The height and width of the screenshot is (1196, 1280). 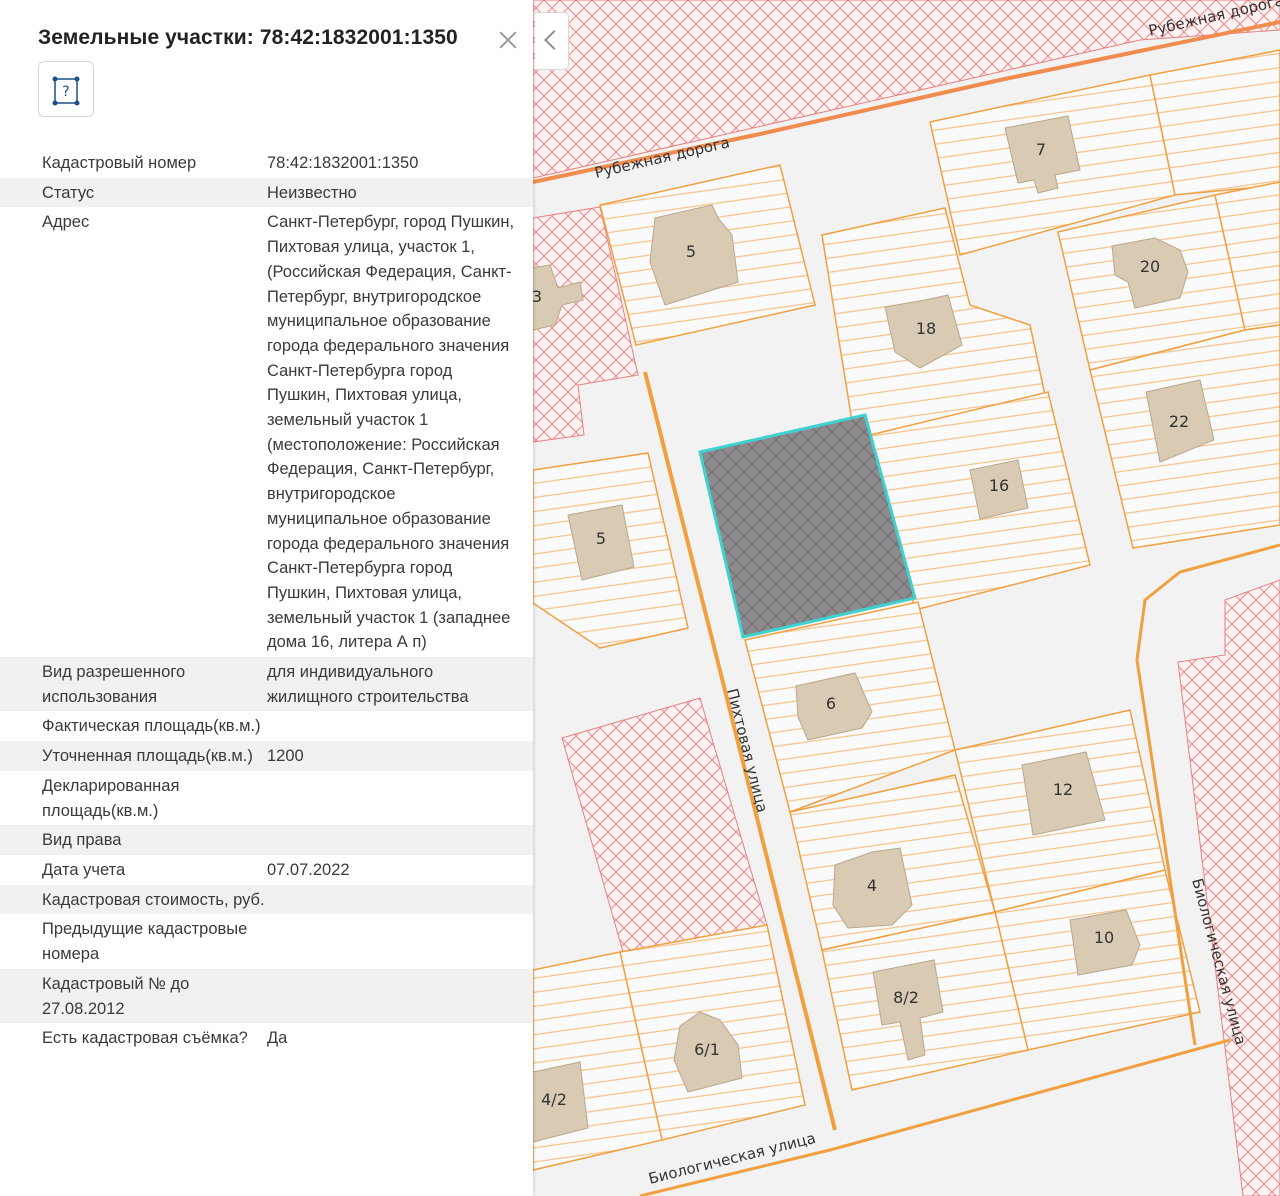 I want to click on house-number: 18, so click(x=926, y=328).